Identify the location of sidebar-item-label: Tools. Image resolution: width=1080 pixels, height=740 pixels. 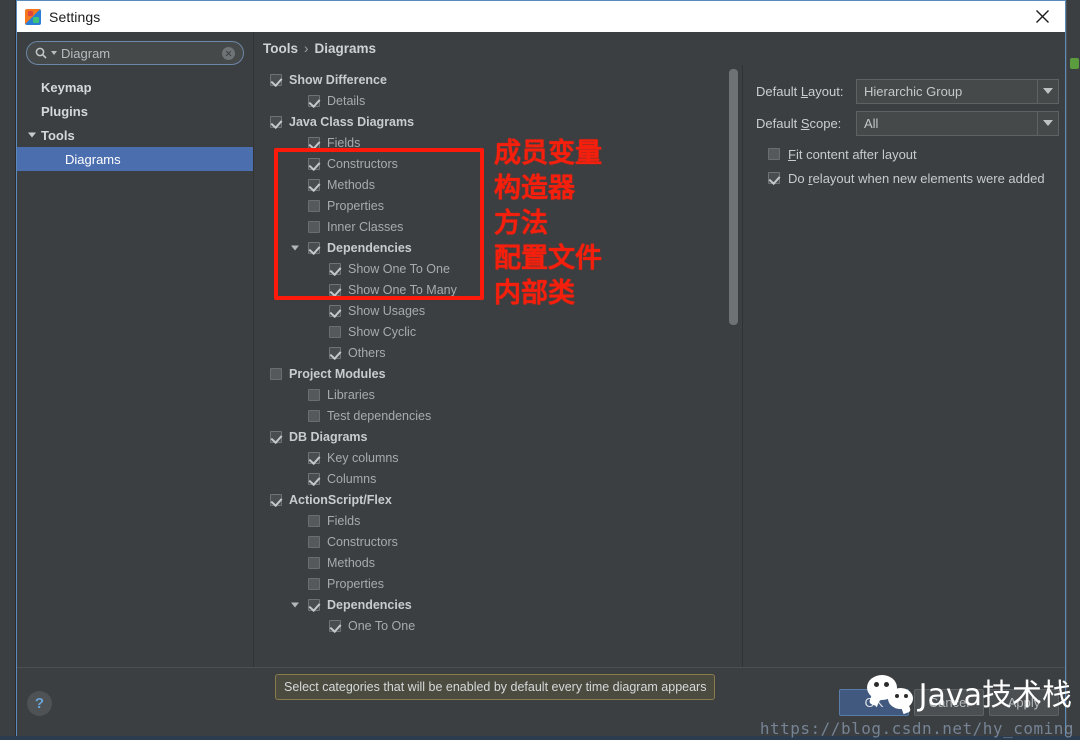
(58, 135).